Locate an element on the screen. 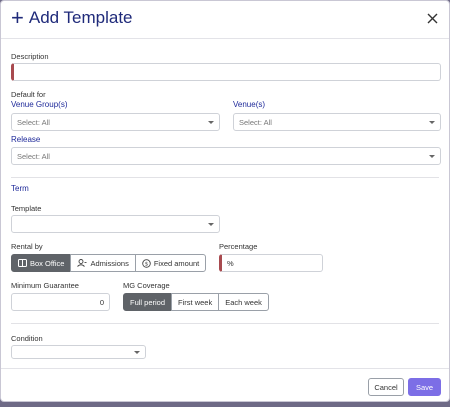 Image resolution: width=450 pixels, height=407 pixels. description-label: Description is located at coordinates (30, 56).